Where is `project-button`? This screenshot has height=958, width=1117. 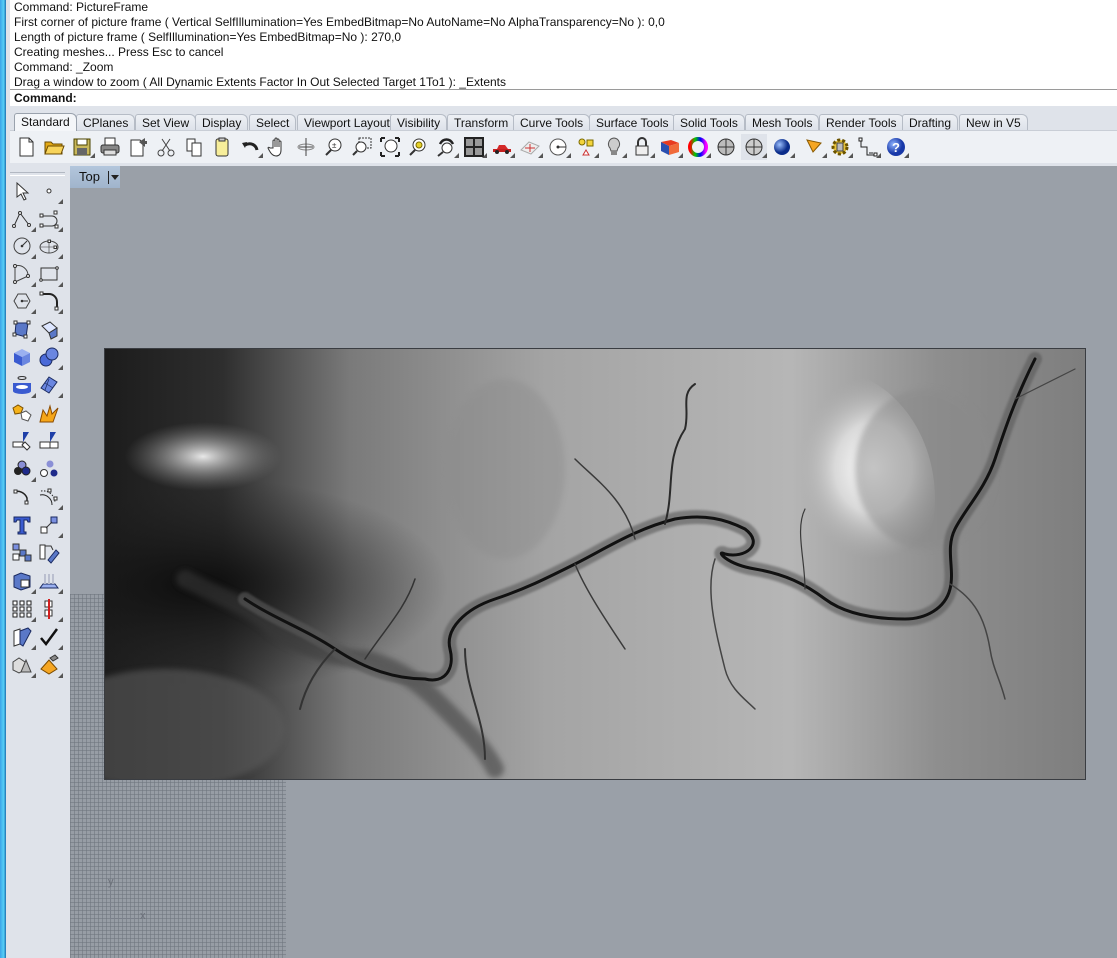 project-button is located at coordinates (49, 581).